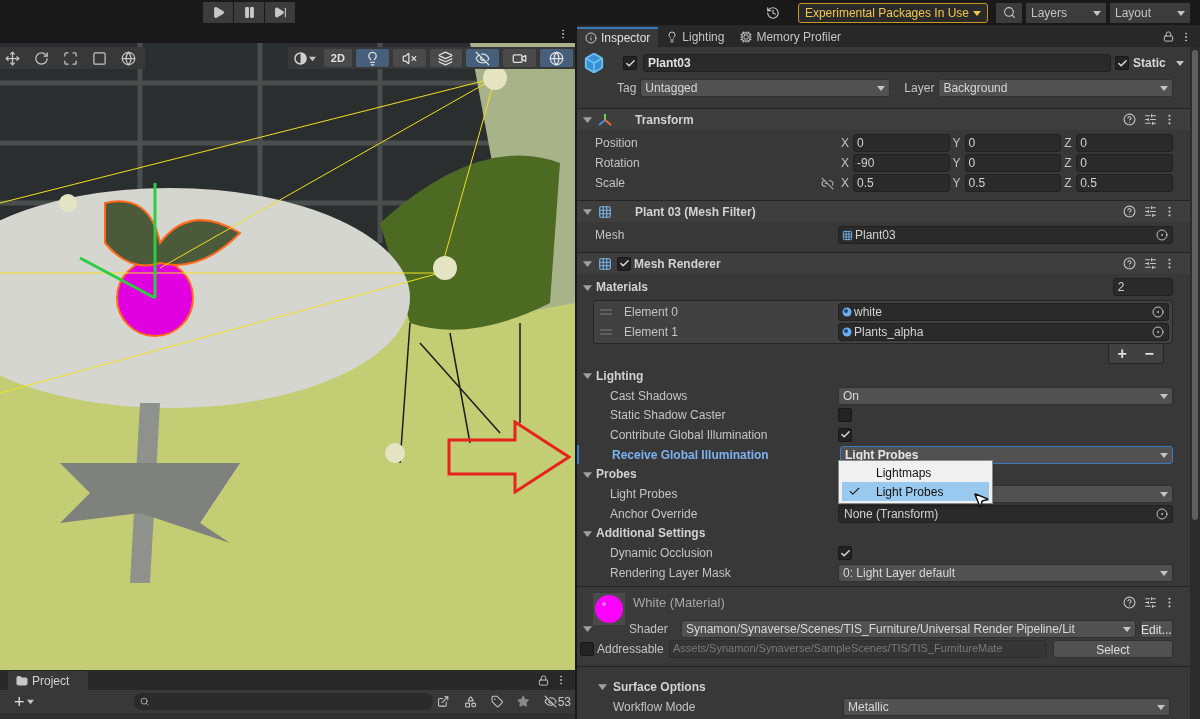  I want to click on remove-element-button: −, so click(1149, 353).